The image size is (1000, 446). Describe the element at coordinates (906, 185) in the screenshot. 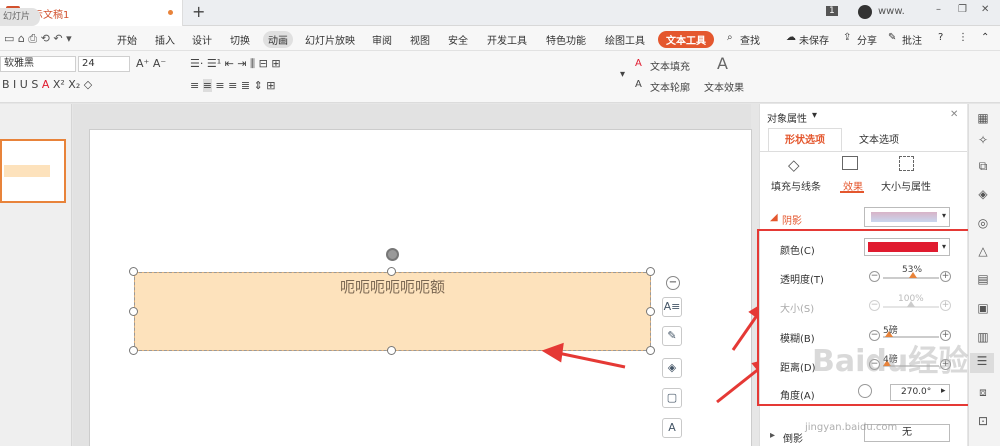

I see `subtab-size-props: 大小与属性` at that location.